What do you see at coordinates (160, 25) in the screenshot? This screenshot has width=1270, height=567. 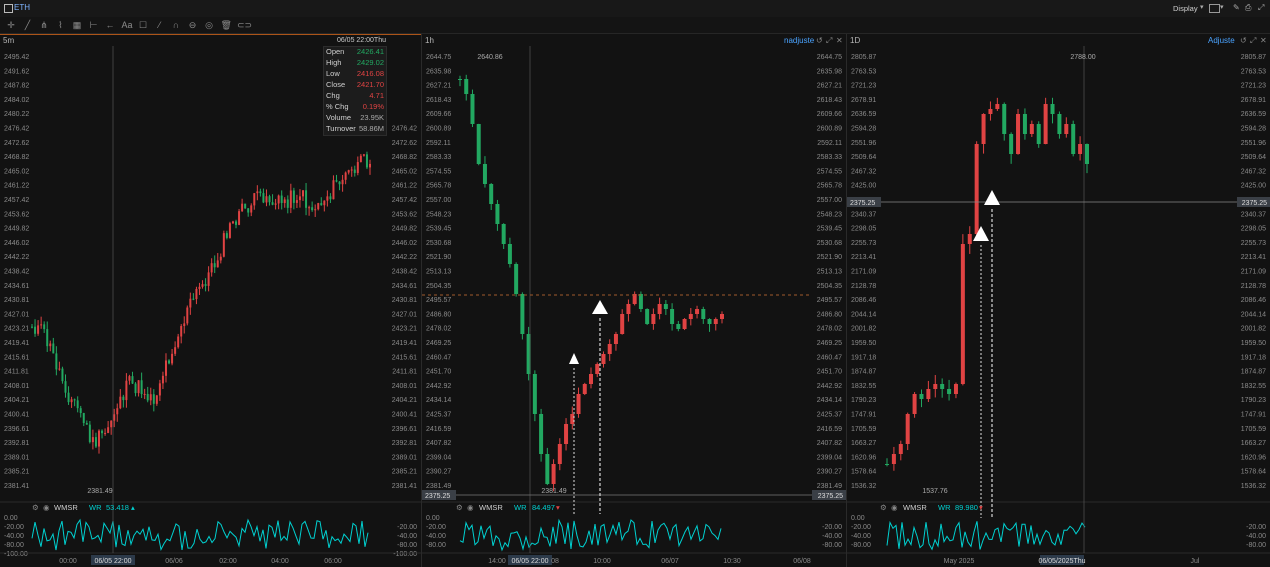 I see `brush-icon: ⁄` at bounding box center [160, 25].